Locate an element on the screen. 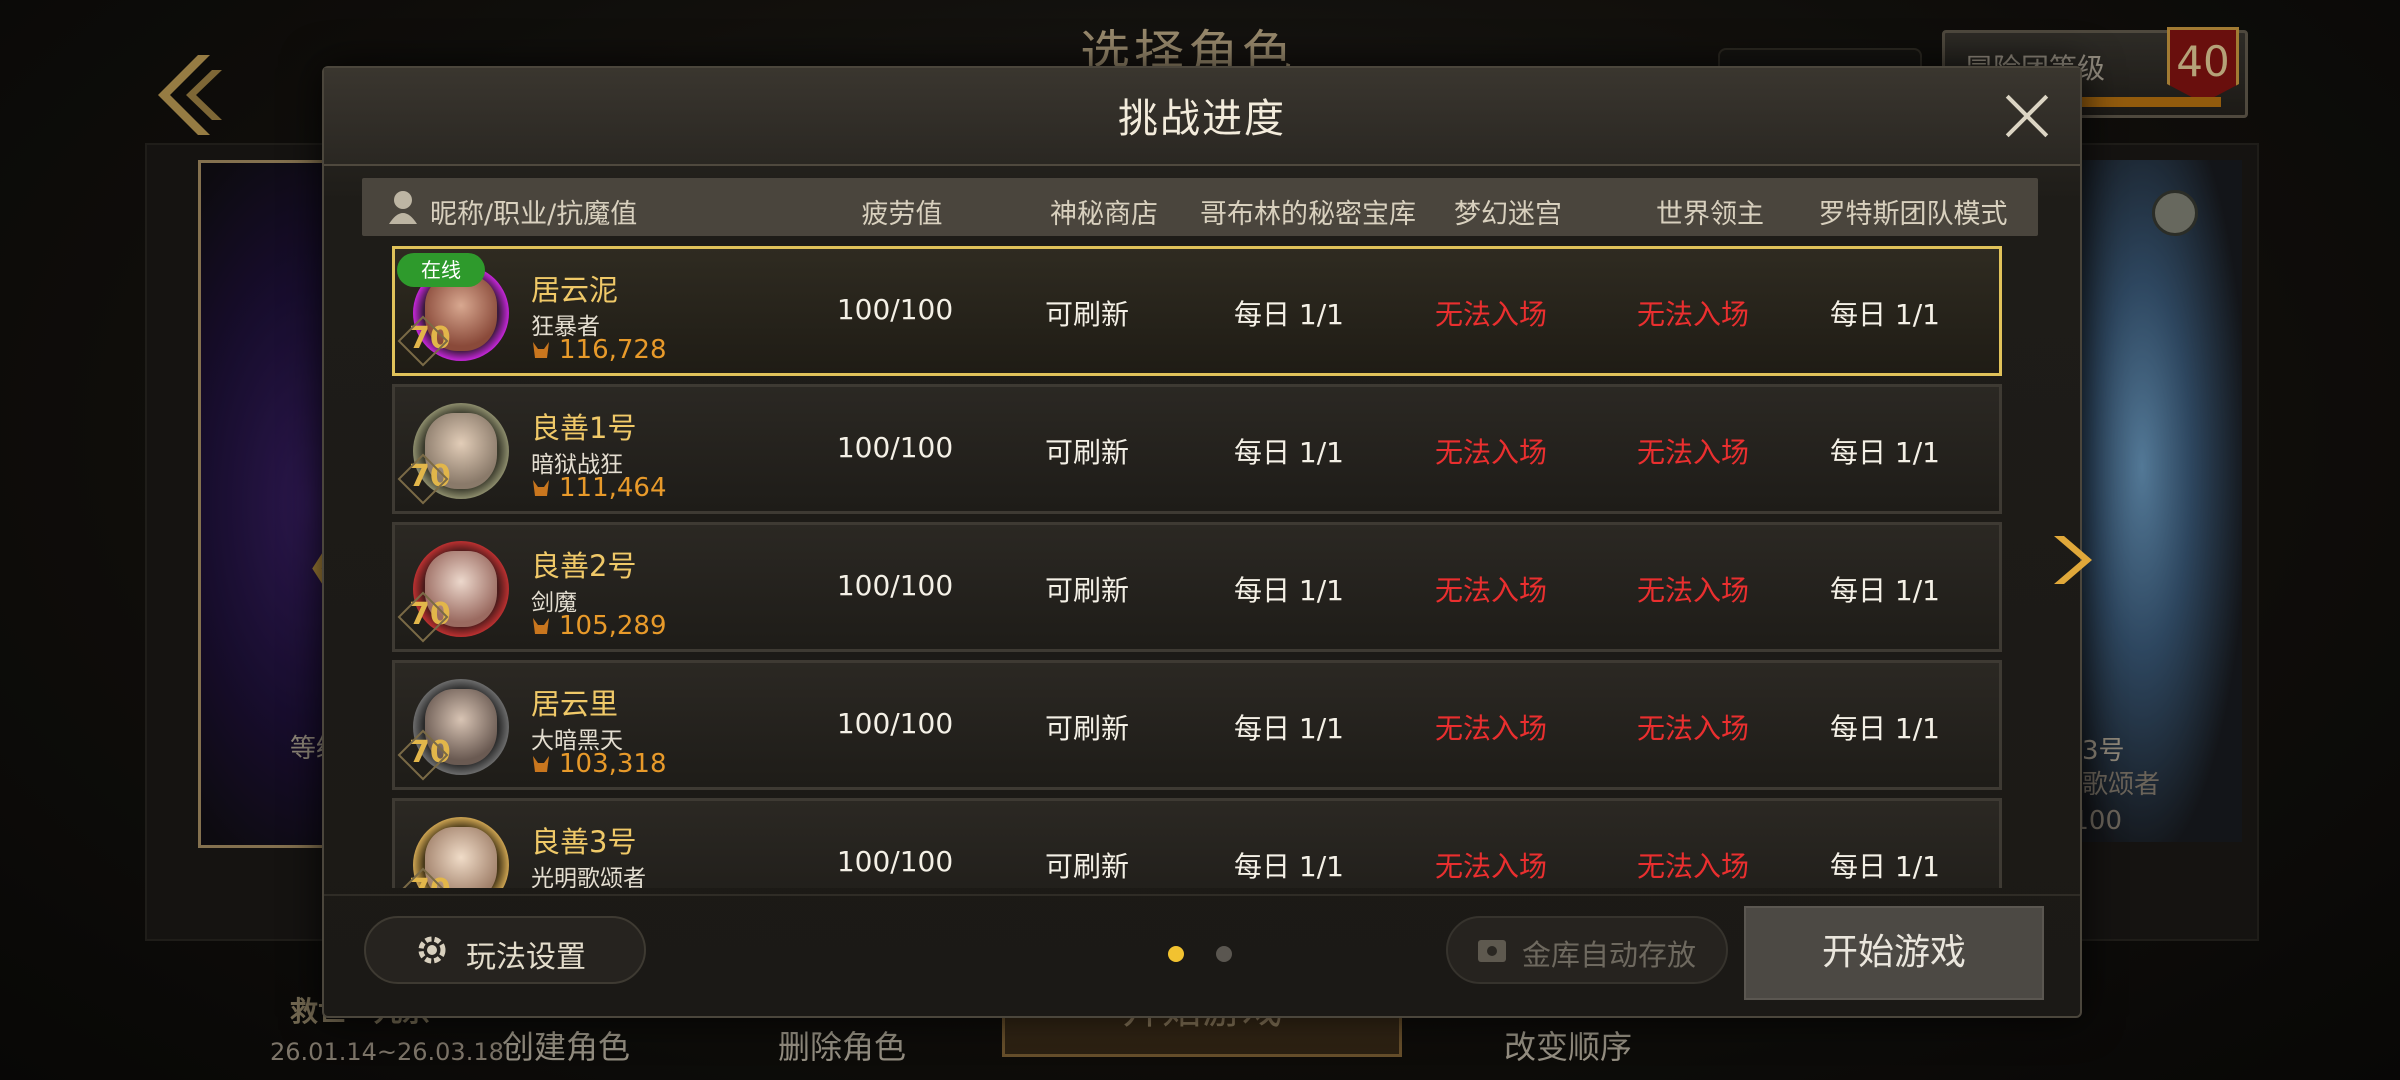 The width and height of the screenshot is (2400, 1080). column-header-name: 昵称/职业/抗魔值 is located at coordinates (534, 214).